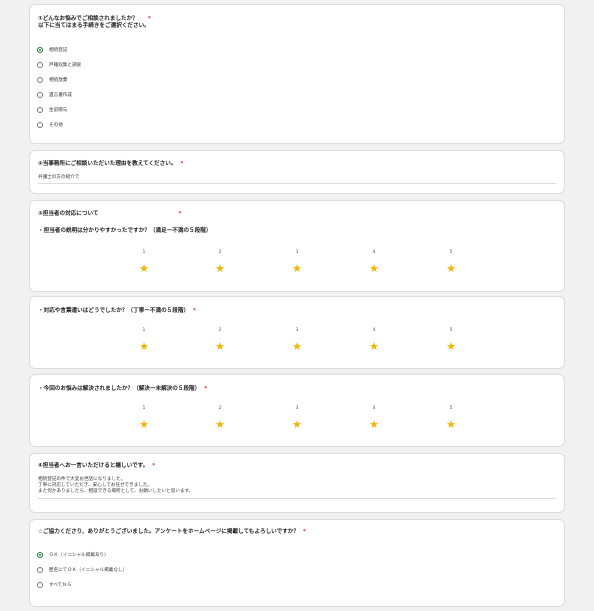 The height and width of the screenshot is (611, 594). I want to click on radio-option-souzoku-touki: 相続登記, so click(52, 49).